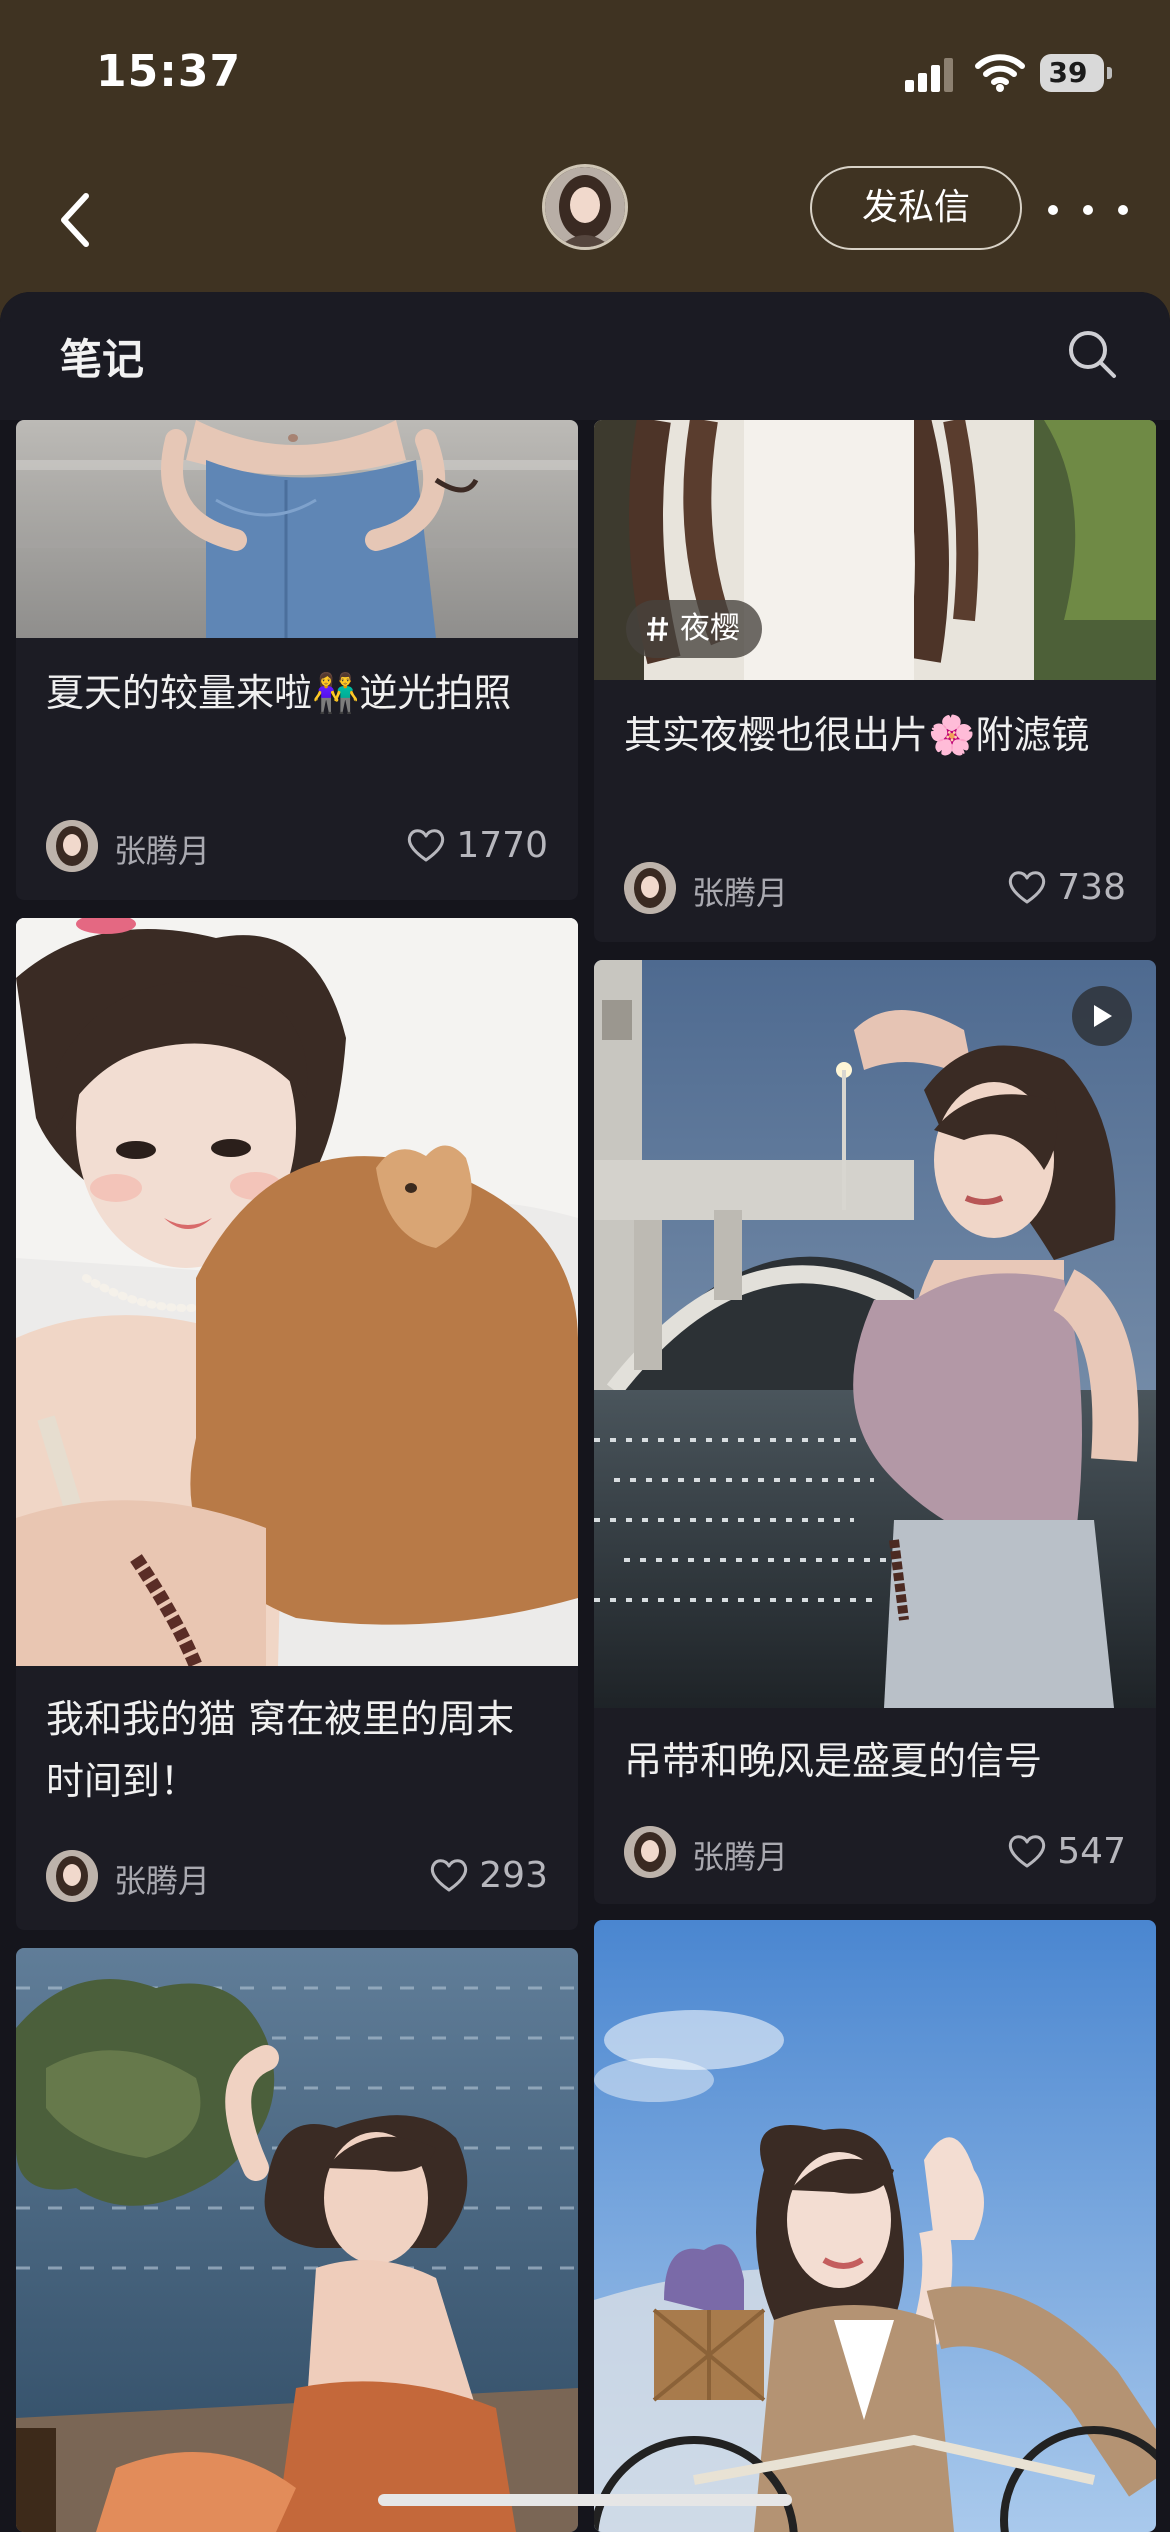  I want to click on battery-icon: 39, so click(1076, 73).